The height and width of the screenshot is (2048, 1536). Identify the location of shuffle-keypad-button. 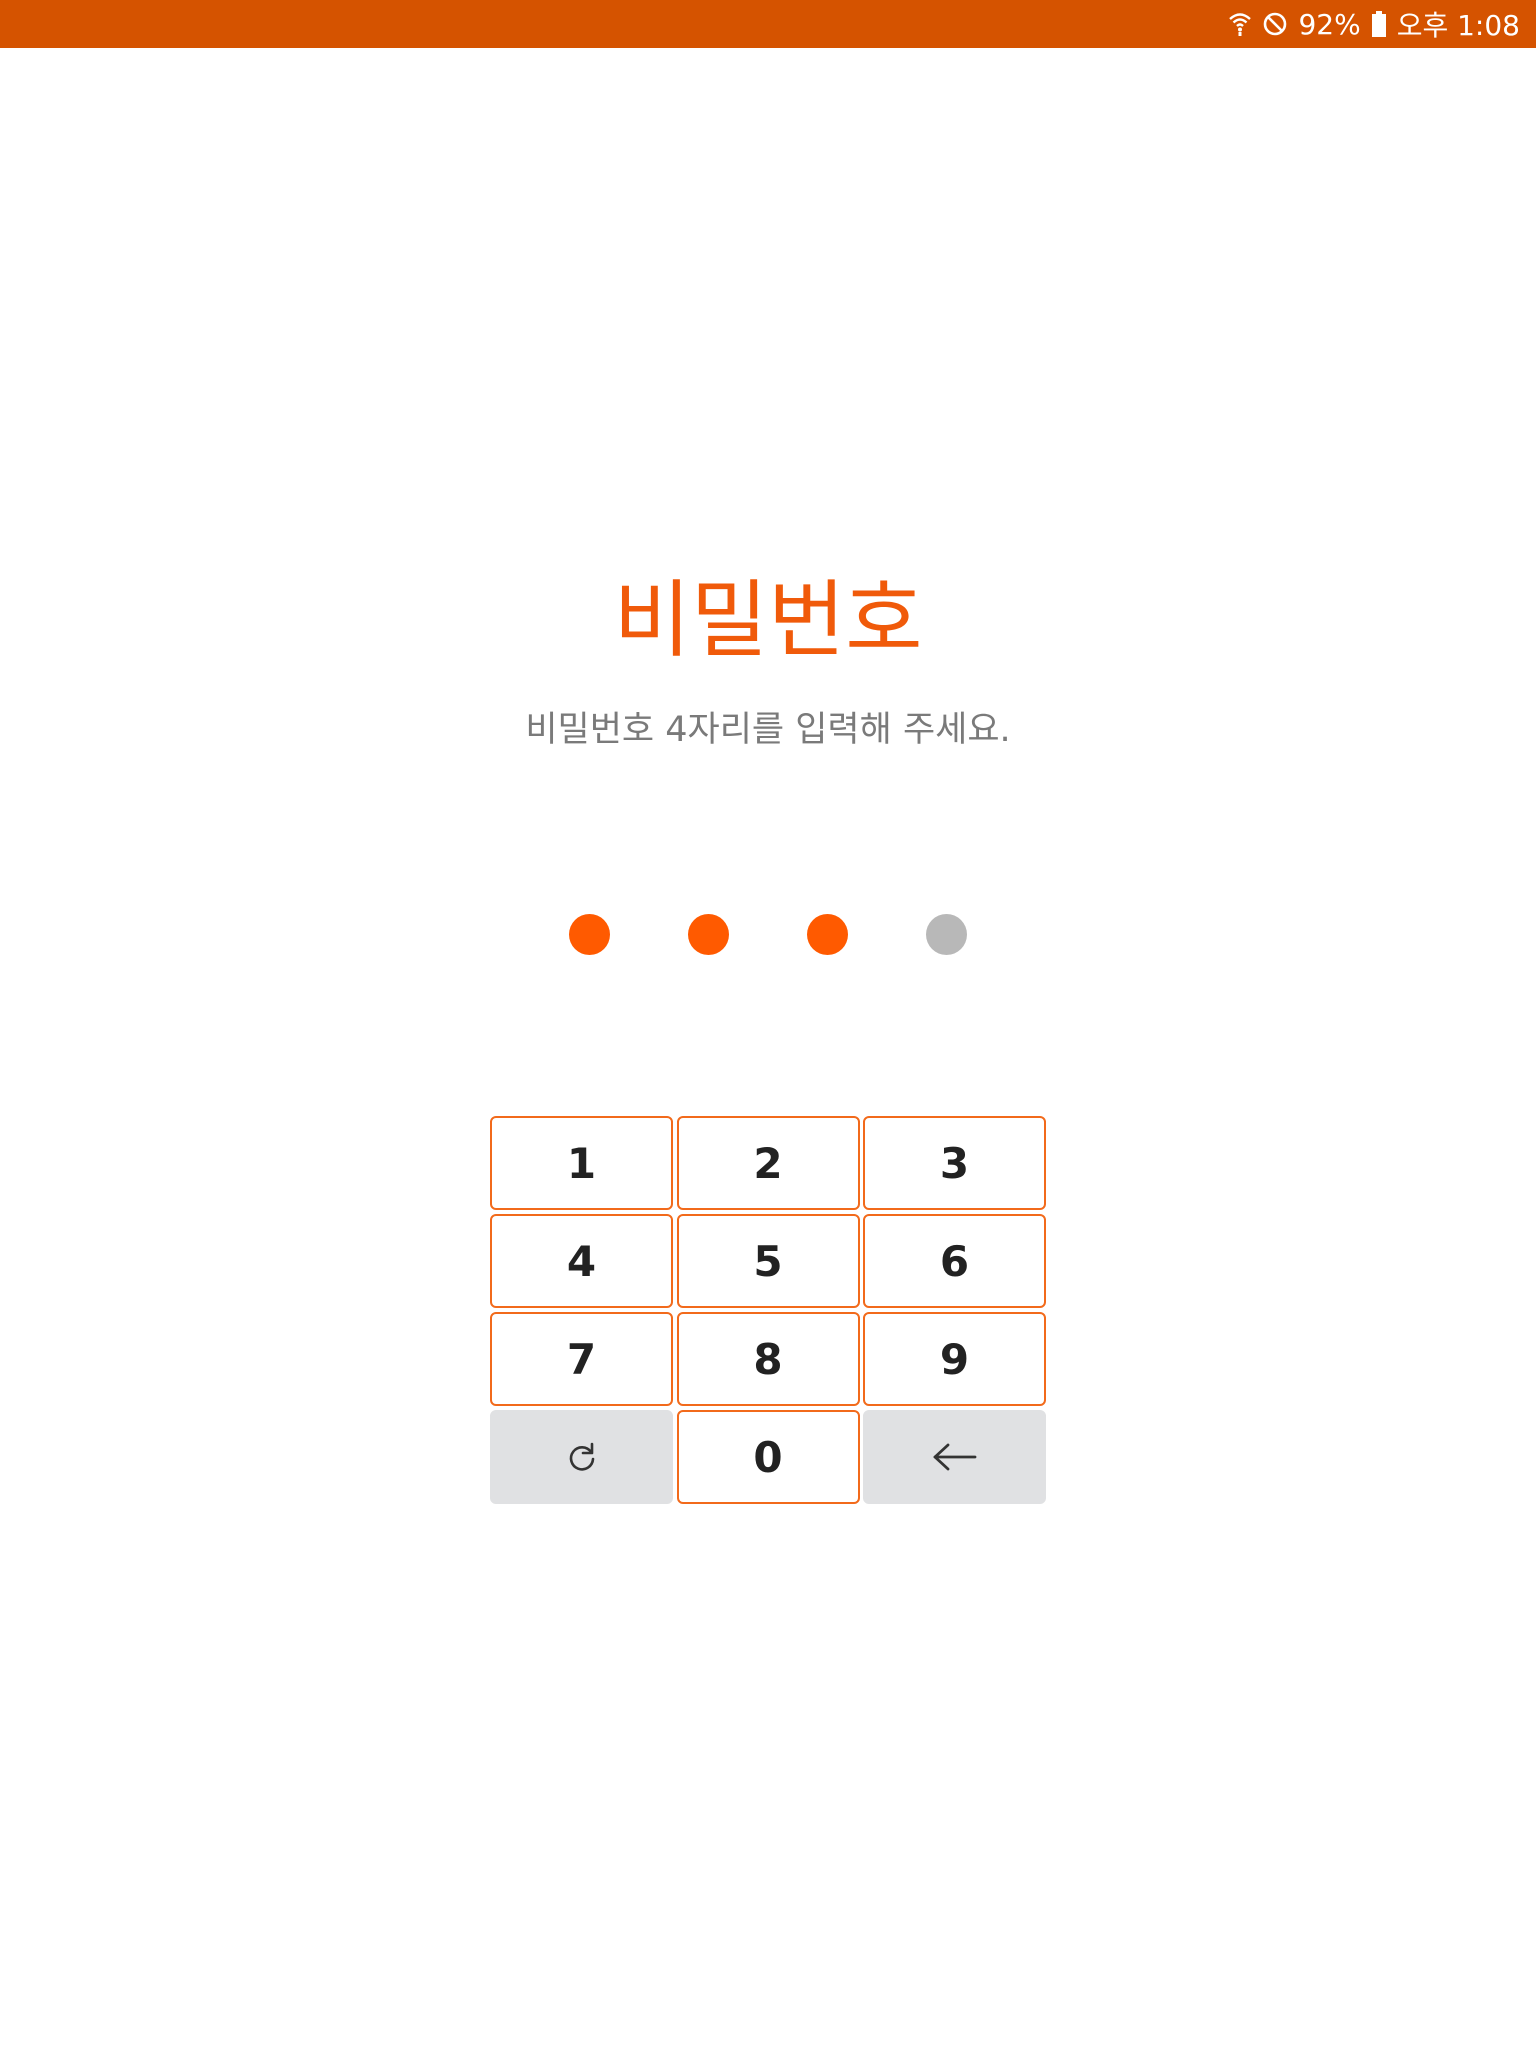
(581, 1457).